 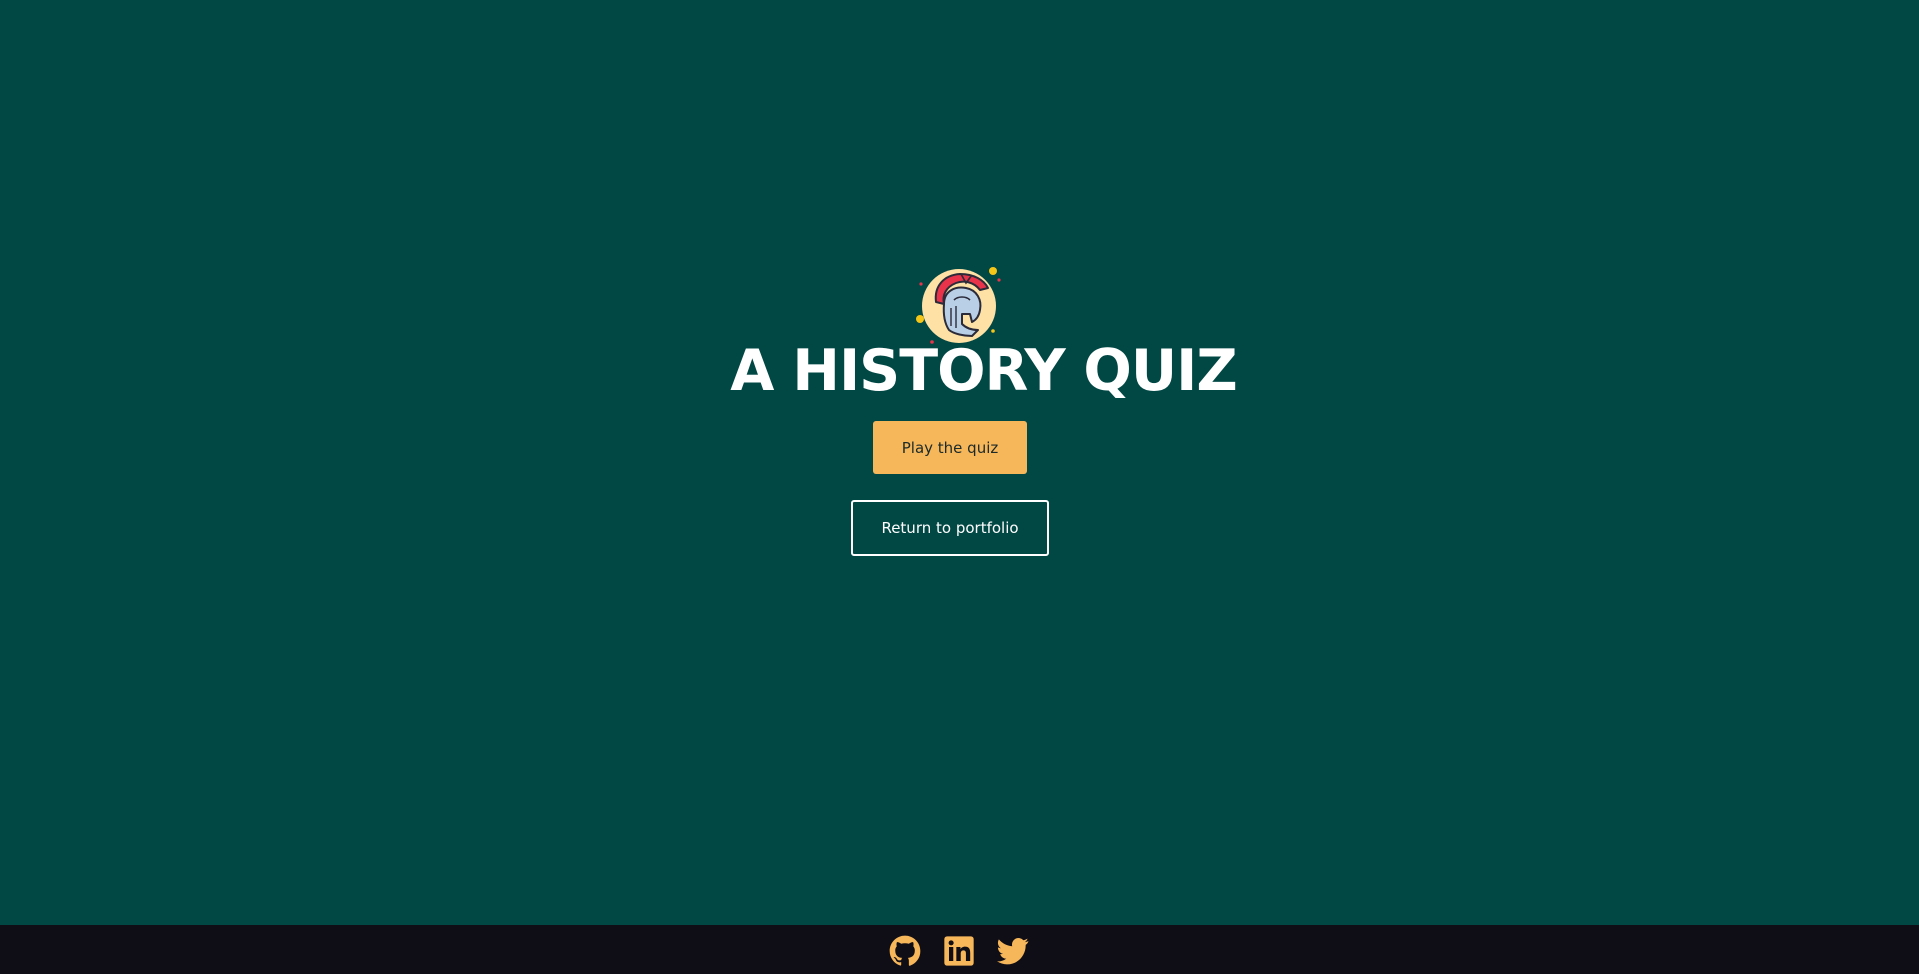 I want to click on github-icon, so click(x=905, y=951).